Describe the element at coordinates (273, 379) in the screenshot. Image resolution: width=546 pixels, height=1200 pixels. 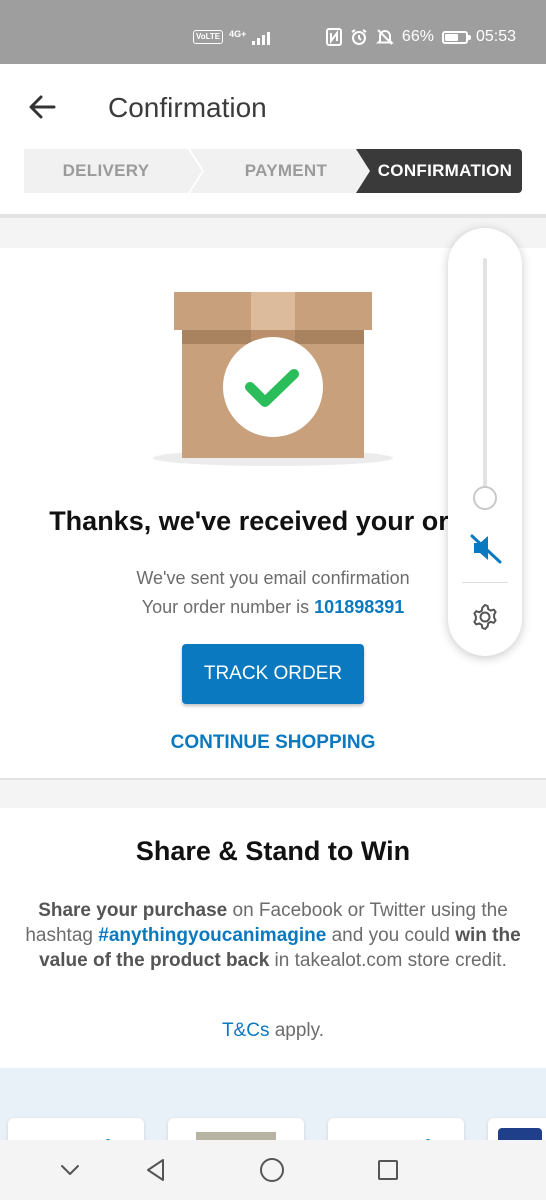
I see `order-box-check-icon` at that location.